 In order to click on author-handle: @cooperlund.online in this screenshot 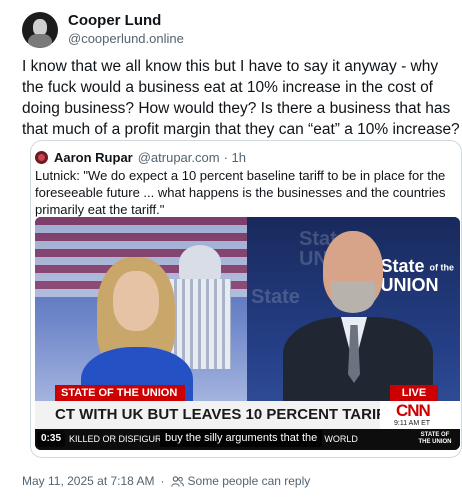, I will do `click(126, 39)`.